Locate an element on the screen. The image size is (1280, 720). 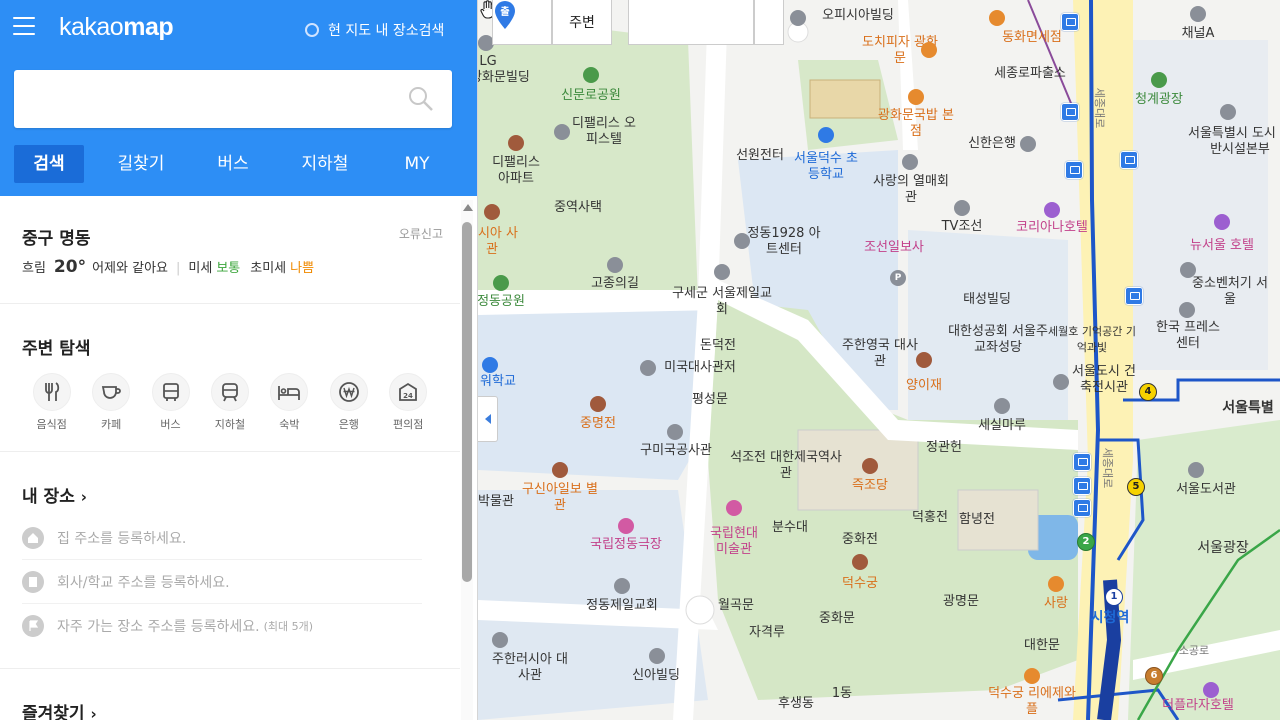
search-icon is located at coordinates (421, 99).